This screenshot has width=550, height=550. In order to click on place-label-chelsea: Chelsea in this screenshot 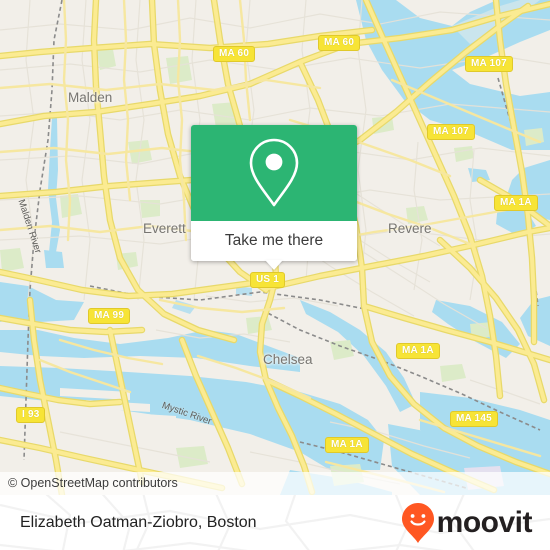, I will do `click(288, 359)`.